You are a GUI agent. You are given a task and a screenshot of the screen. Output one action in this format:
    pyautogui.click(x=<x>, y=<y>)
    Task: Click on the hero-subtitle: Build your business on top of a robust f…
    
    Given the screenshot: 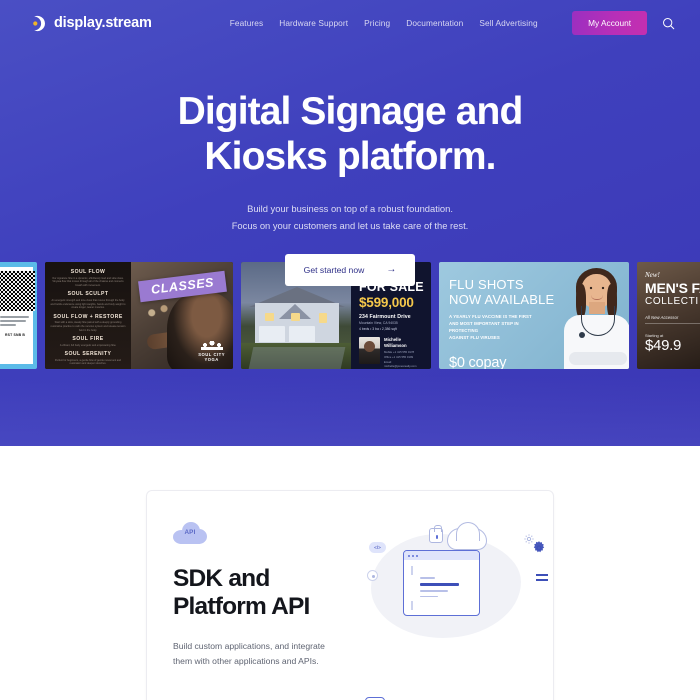 What is the action you would take?
    pyautogui.click(x=350, y=217)
    